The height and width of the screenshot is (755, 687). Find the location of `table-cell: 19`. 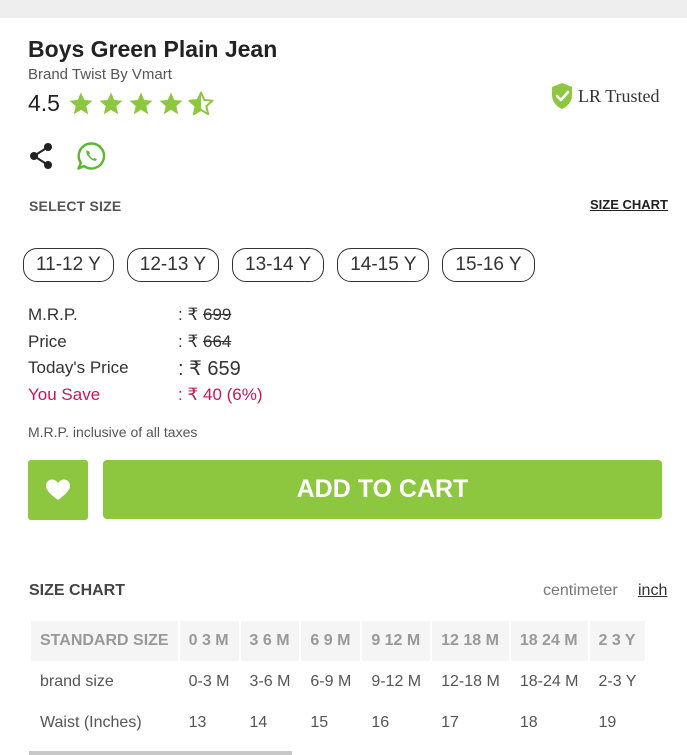

table-cell: 19 is located at coordinates (607, 722).